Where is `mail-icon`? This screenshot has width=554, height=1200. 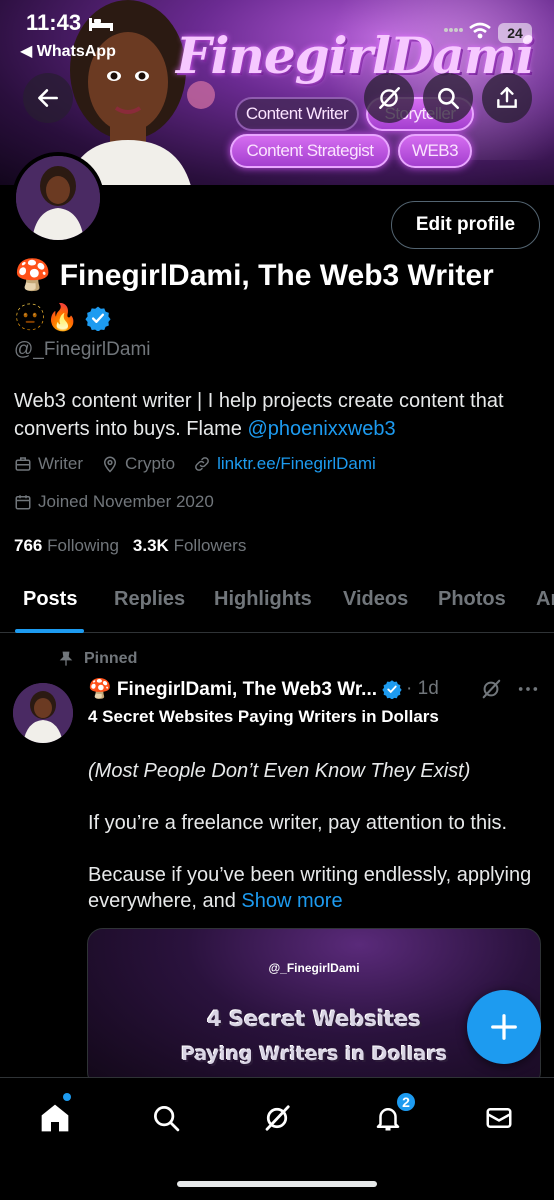
mail-icon is located at coordinates (499, 1118).